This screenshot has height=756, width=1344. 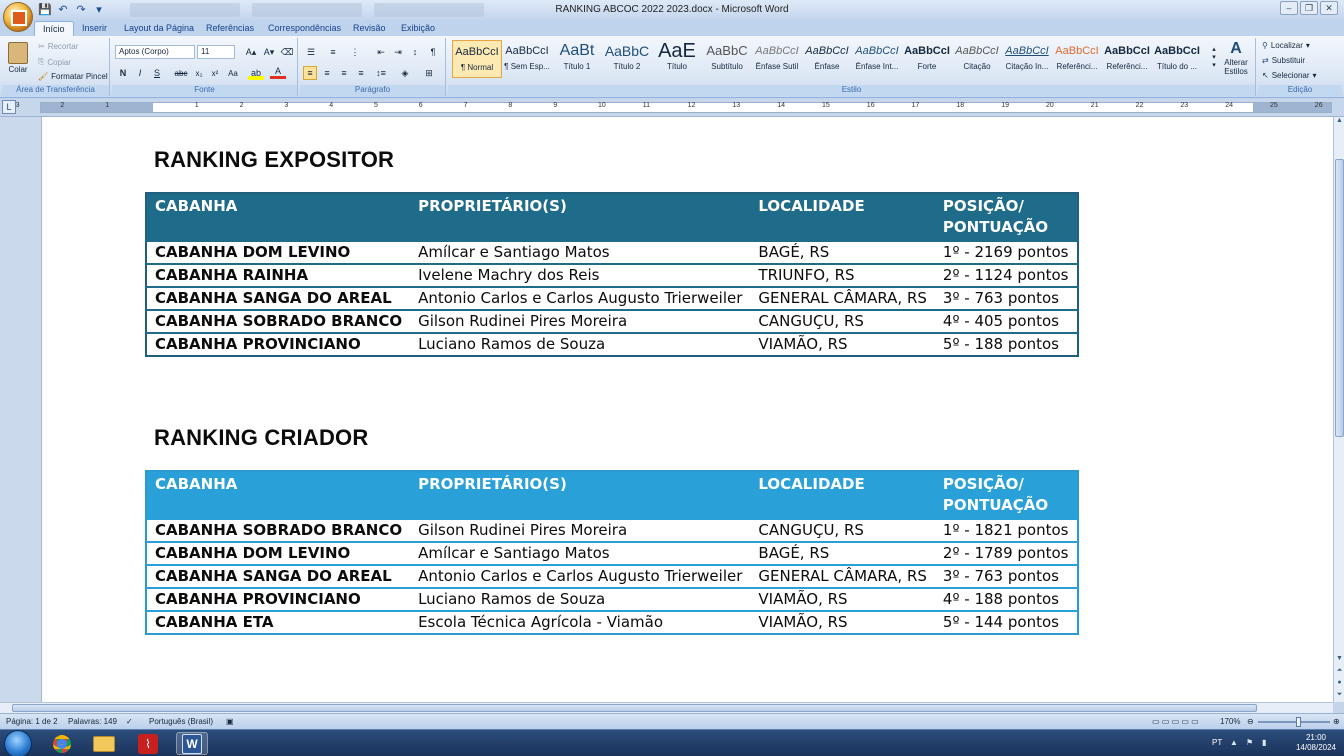 I want to click on grow-font-icon: A▴, so click(x=251, y=52).